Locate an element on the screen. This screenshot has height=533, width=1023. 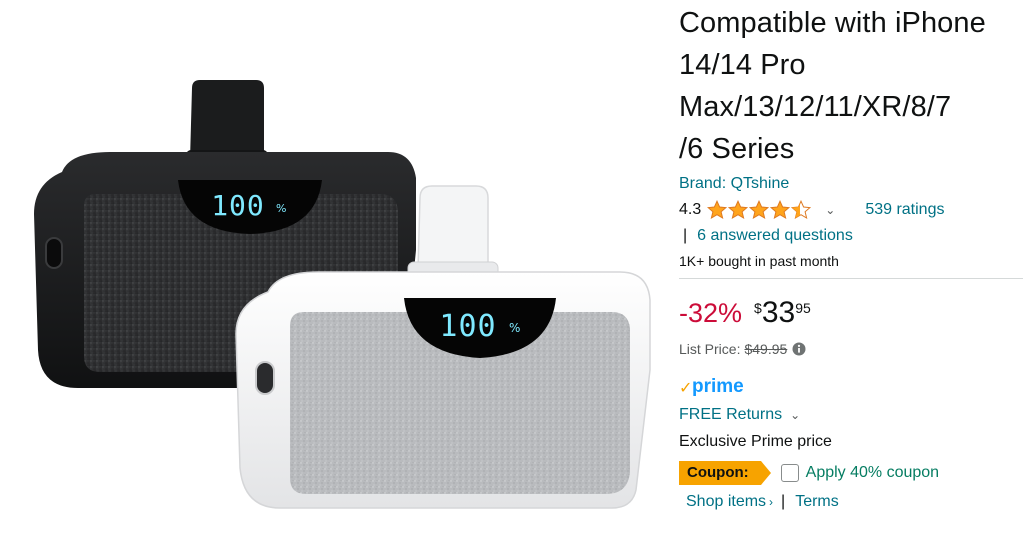
prime-logo-text: prime is located at coordinates (718, 386).